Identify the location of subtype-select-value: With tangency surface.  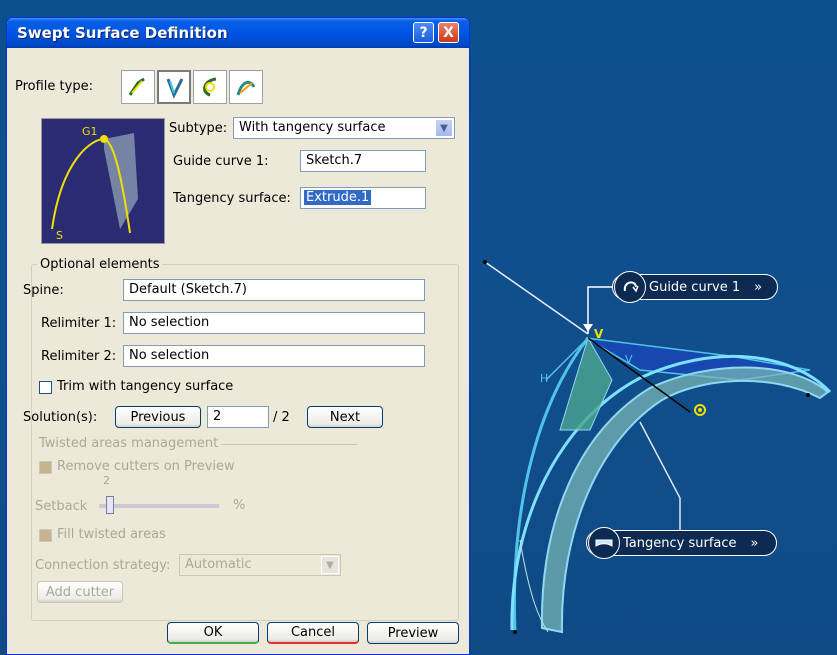
(312, 127).